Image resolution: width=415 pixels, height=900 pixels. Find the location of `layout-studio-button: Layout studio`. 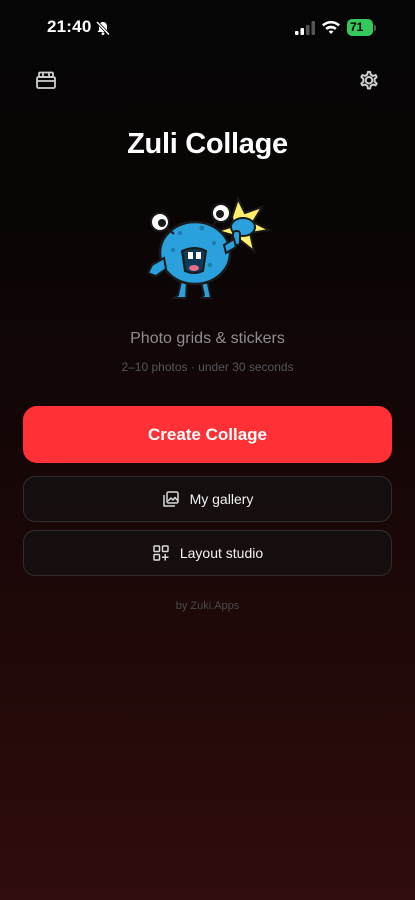

layout-studio-button: Layout studio is located at coordinates (207, 553).